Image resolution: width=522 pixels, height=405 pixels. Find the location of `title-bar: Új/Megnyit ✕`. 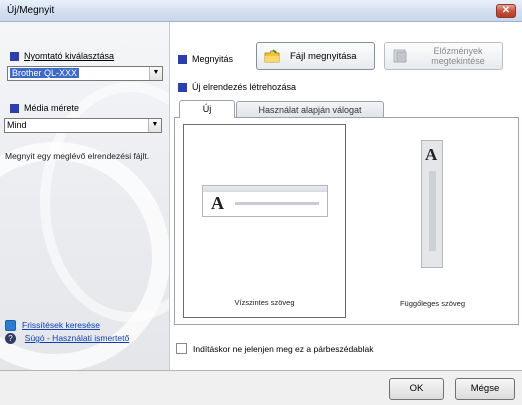

title-bar: Új/Megnyit ✕ is located at coordinates (261, 11).